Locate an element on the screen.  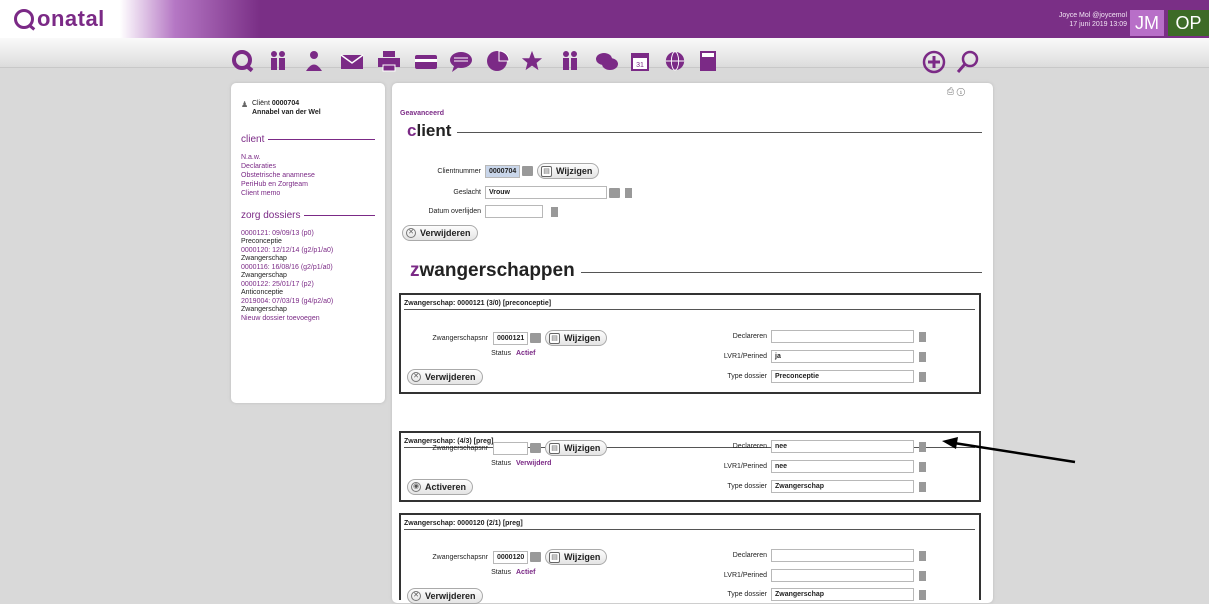
add-circle-icon is located at coordinates (934, 64).